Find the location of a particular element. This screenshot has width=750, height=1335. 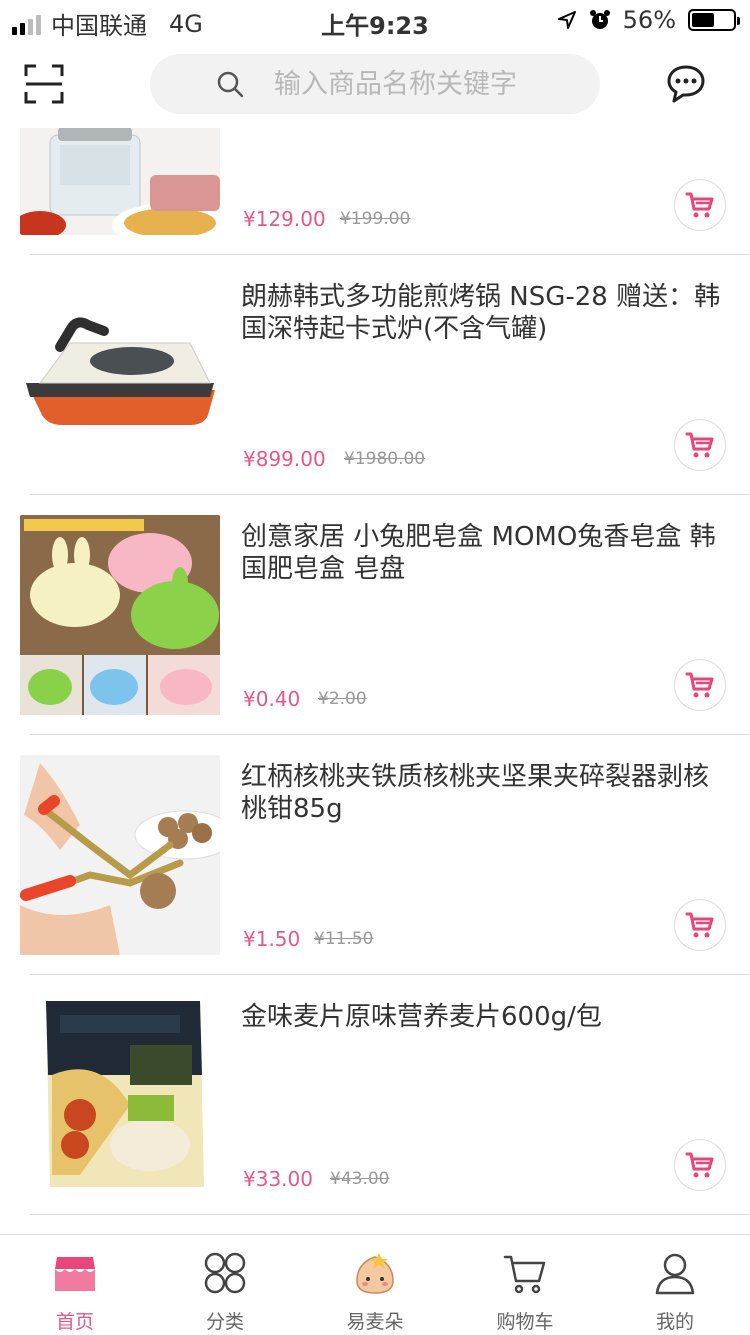

product-original-price: ¥1980.00 is located at coordinates (385, 459).